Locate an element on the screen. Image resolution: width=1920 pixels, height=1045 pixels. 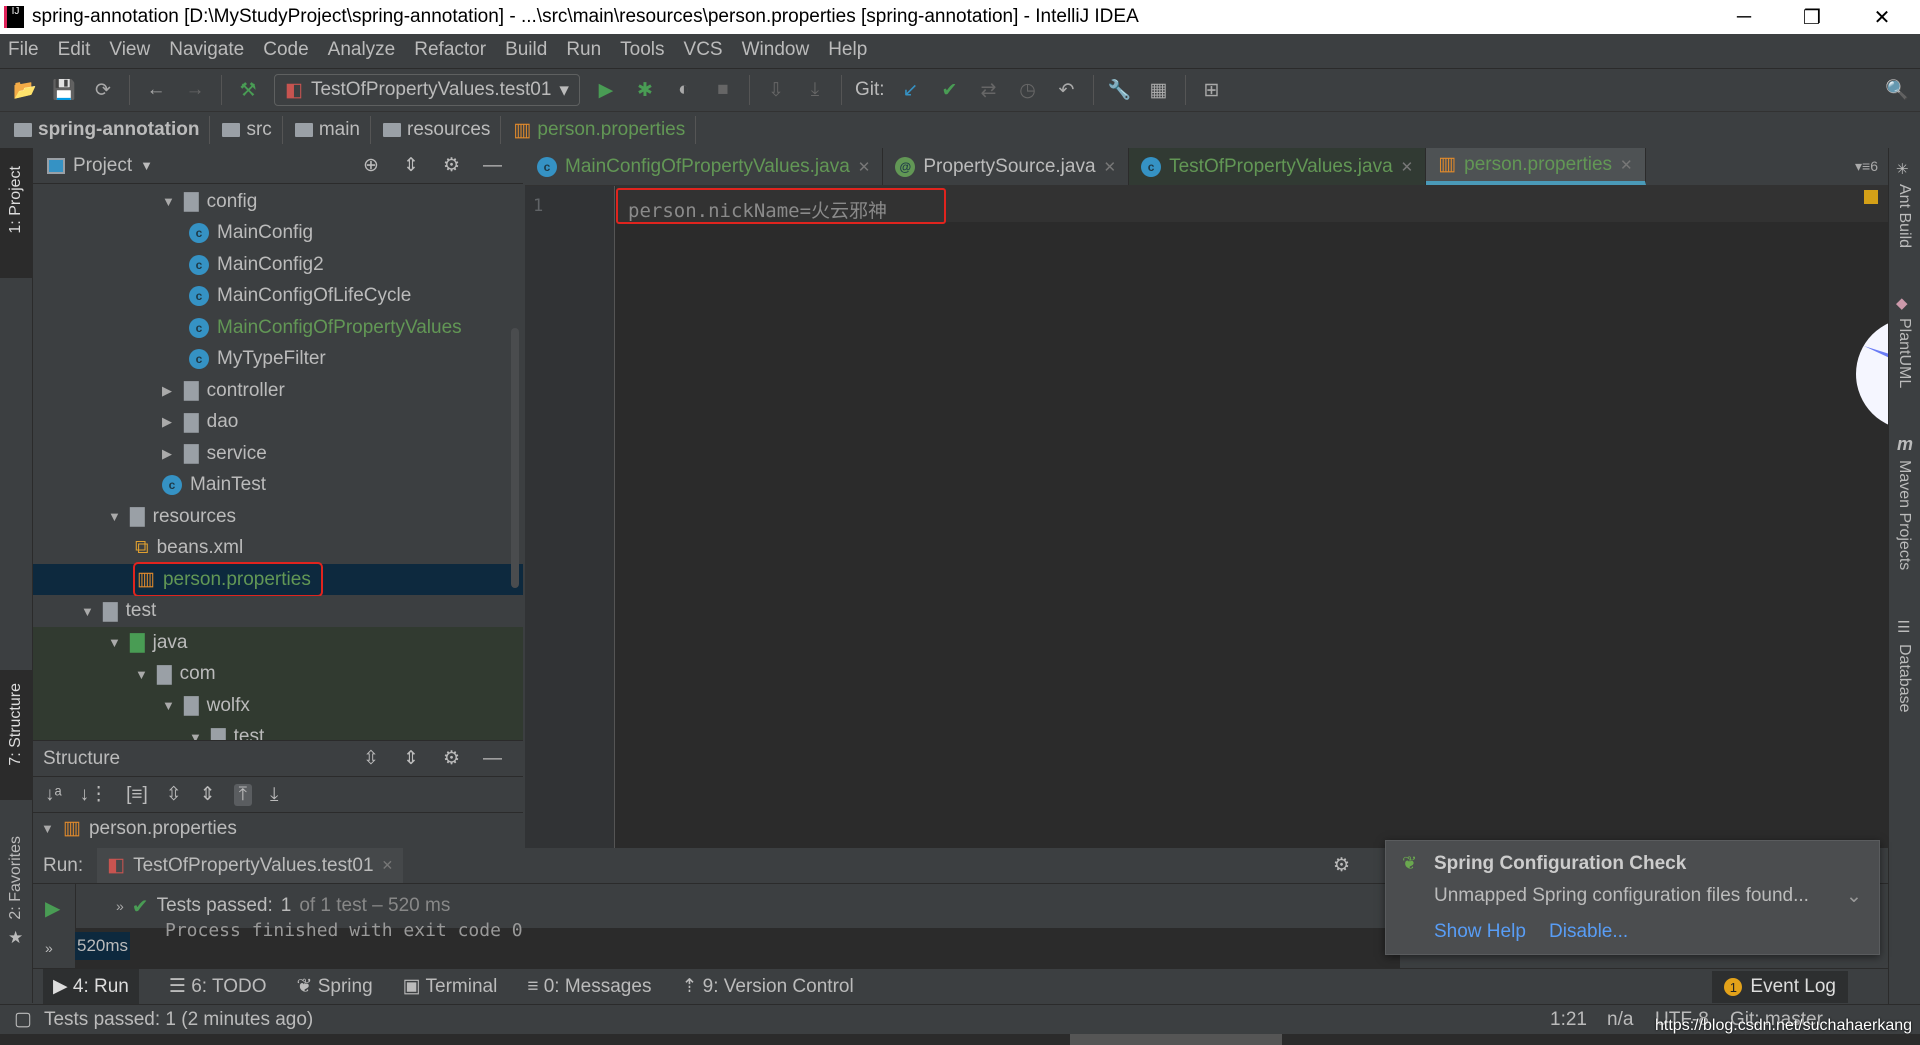
sort-alphabetically-icon: ↓ᵃ is located at coordinates (53, 795).